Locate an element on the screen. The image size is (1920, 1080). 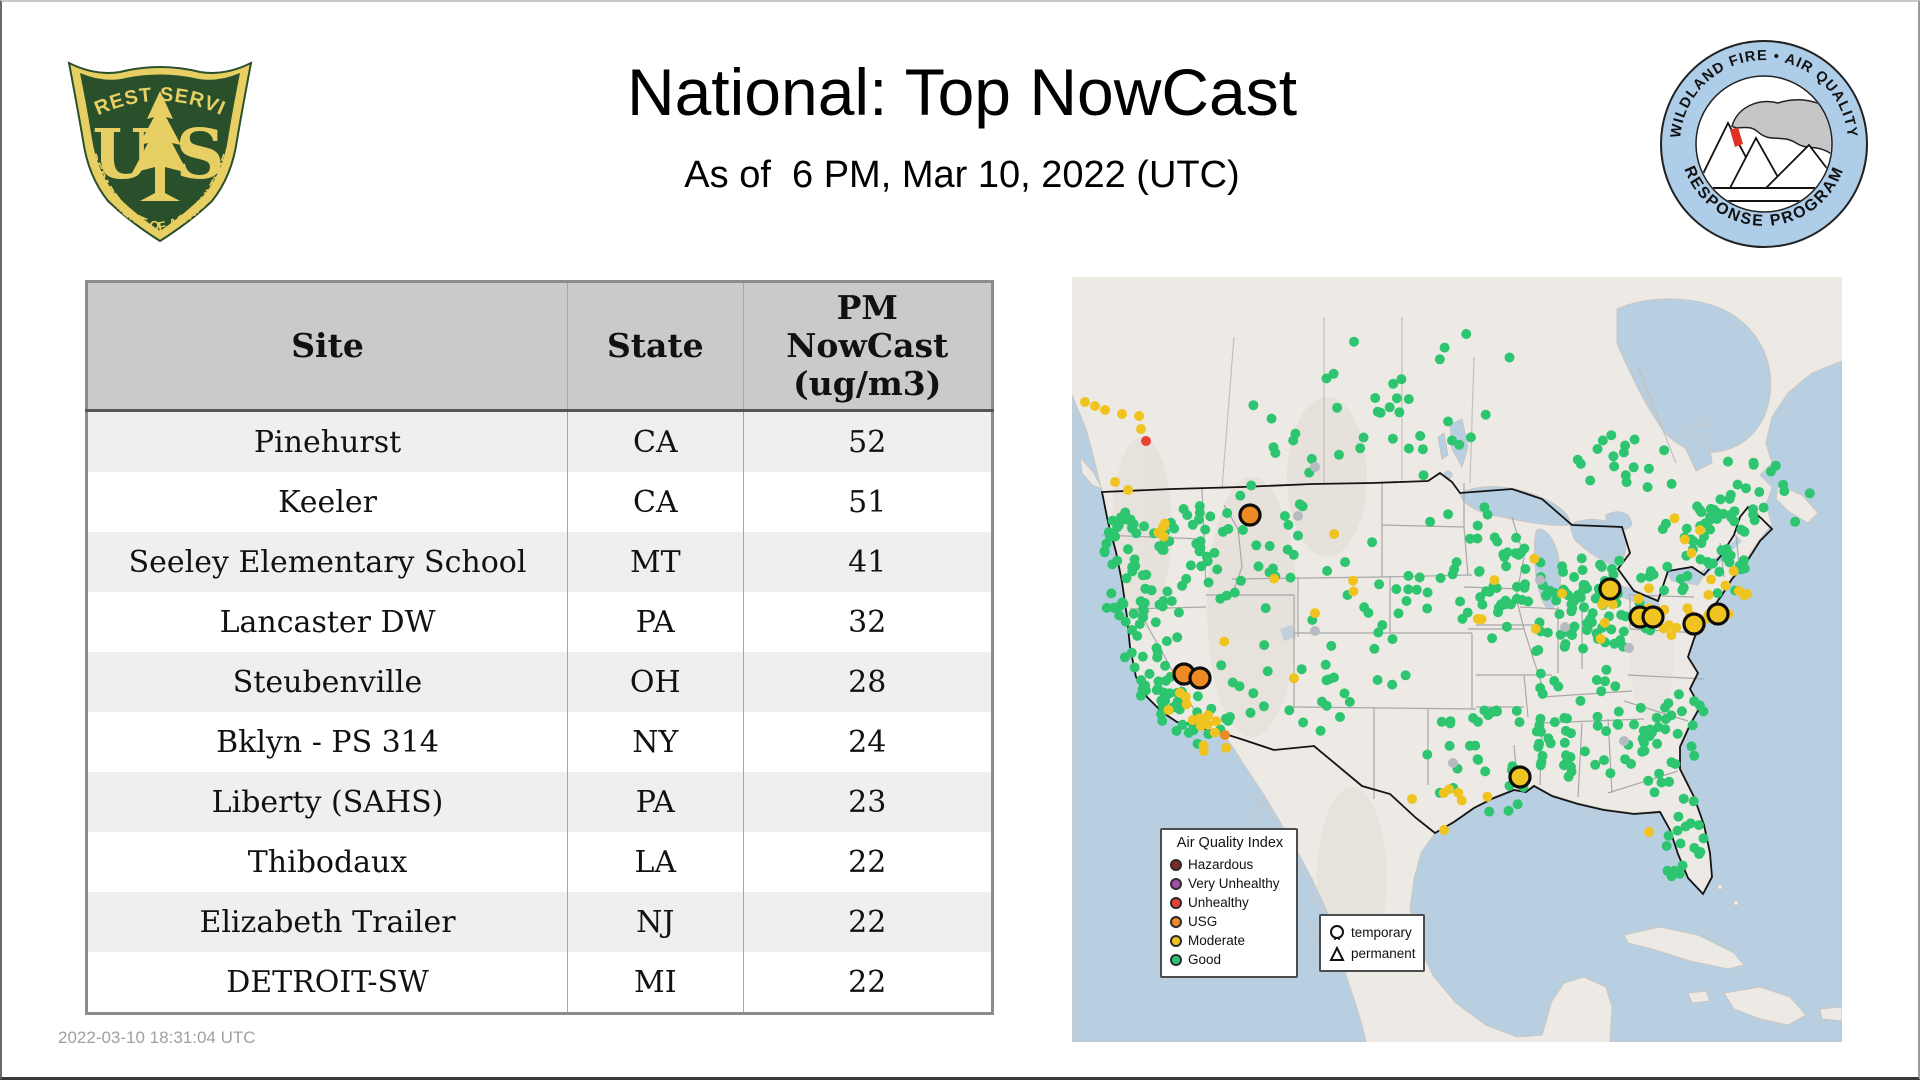
table-row: Keeler CA 51 is located at coordinates (539, 502).